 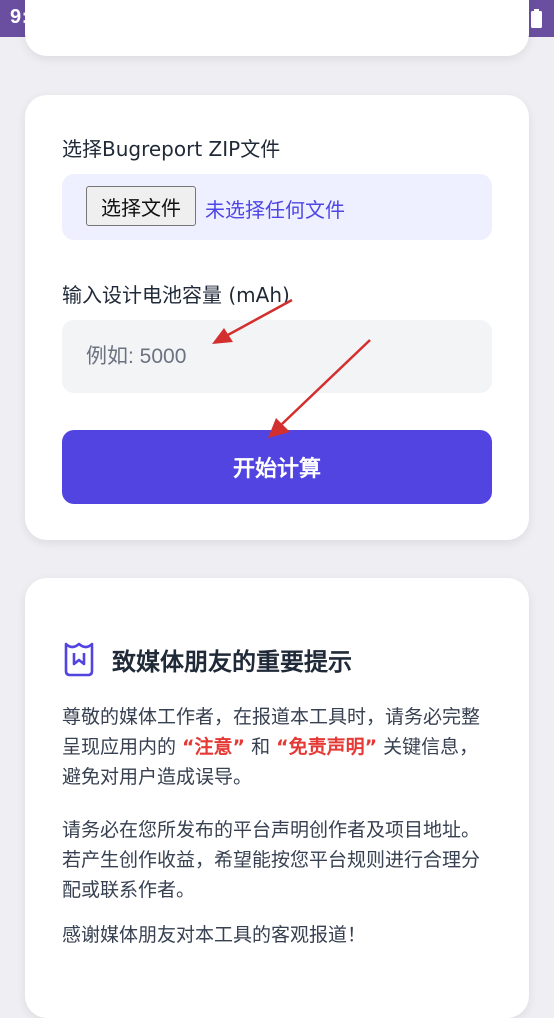 What do you see at coordinates (176, 295) in the screenshot?
I see `capacity-label: 输入设计电池容量 (mAh)` at bounding box center [176, 295].